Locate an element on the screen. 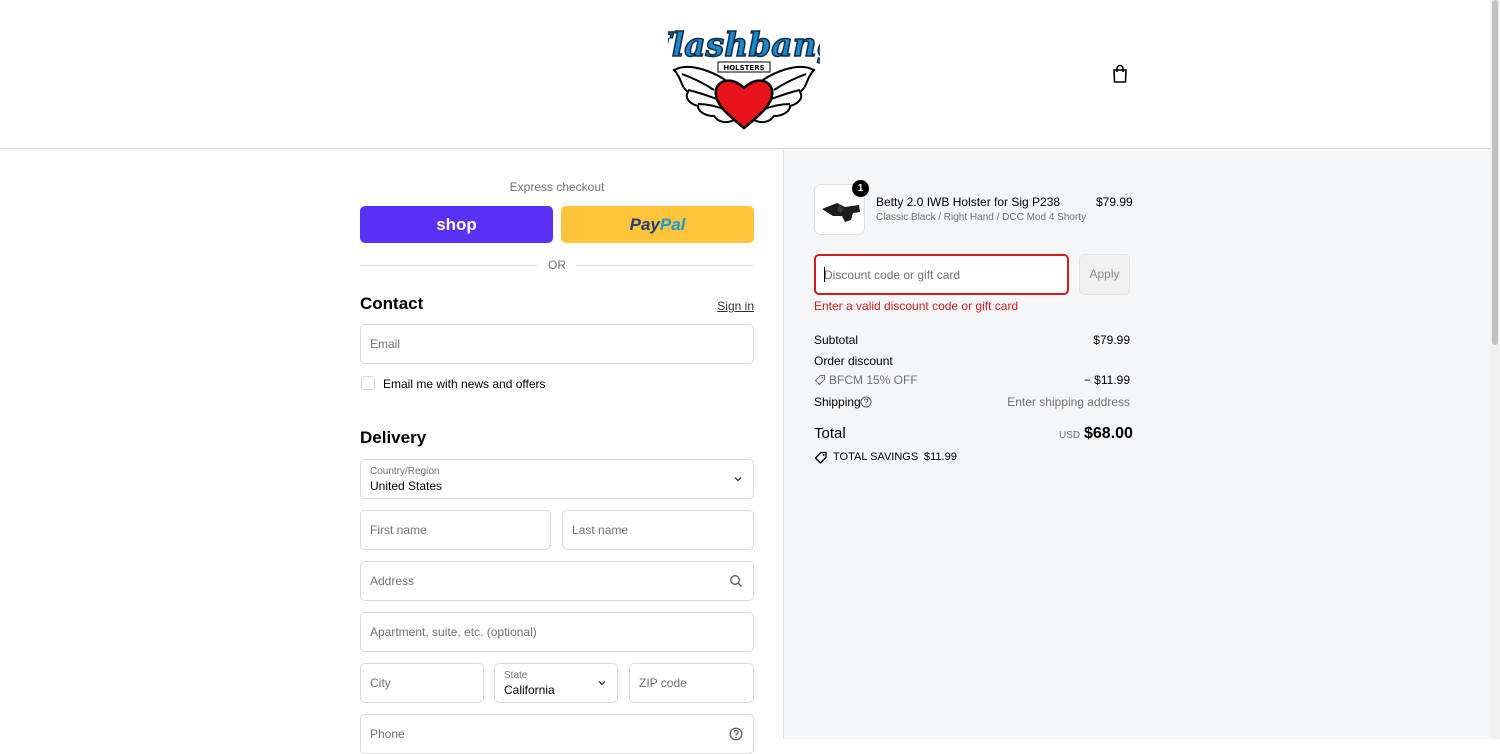  city-placeholder: City is located at coordinates (380, 683).